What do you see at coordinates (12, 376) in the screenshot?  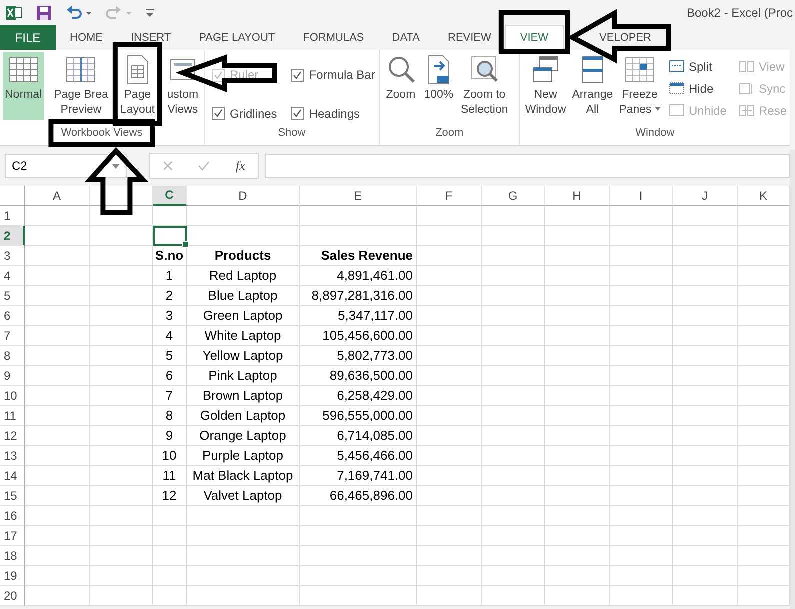 I see `row-header: 9` at bounding box center [12, 376].